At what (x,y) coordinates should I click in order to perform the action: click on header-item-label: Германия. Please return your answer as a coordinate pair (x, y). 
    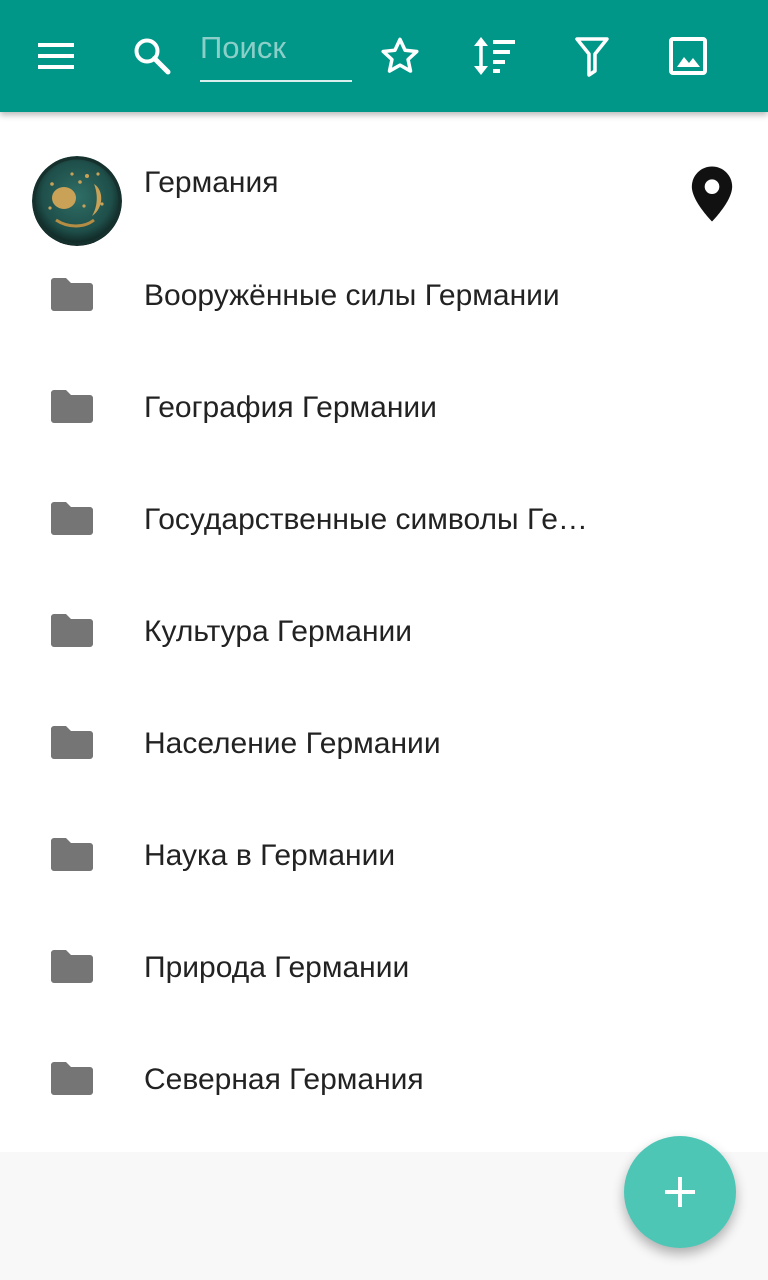
    Looking at the image, I should click on (211, 182).